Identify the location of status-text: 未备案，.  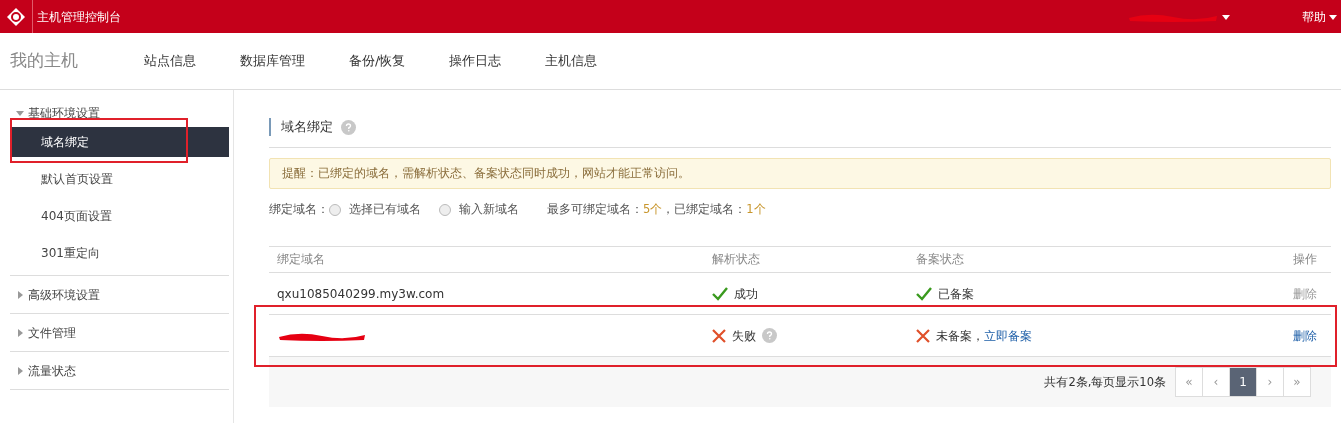
(960, 336).